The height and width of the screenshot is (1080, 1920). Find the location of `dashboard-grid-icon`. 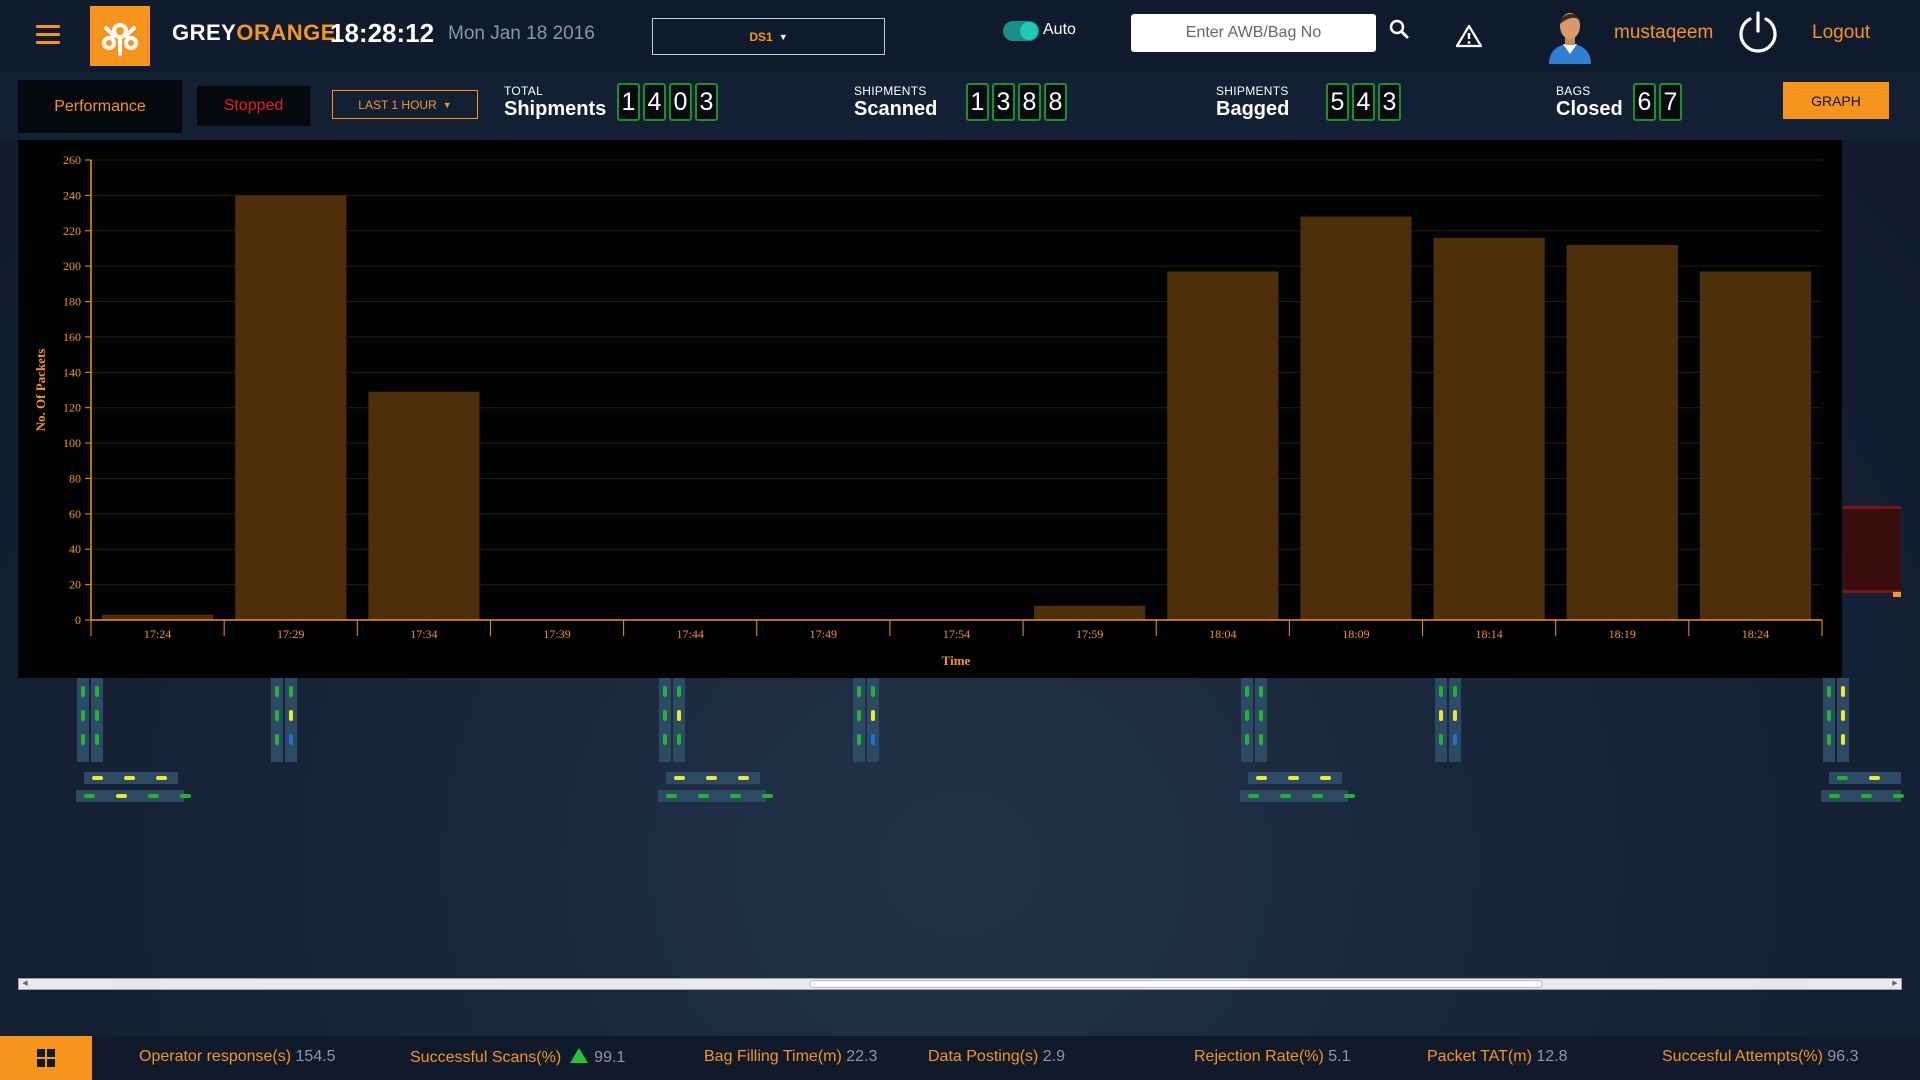

dashboard-grid-icon is located at coordinates (46, 1058).